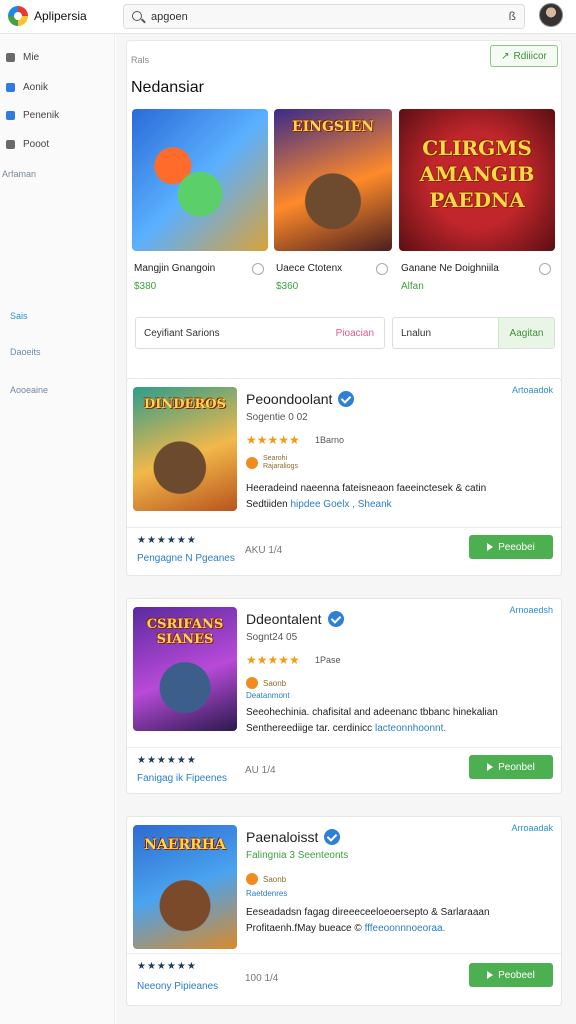 This screenshot has height=1024, width=576. Describe the element at coordinates (19, 174) in the screenshot. I see `sidebar-section-label: Arfaman` at that location.